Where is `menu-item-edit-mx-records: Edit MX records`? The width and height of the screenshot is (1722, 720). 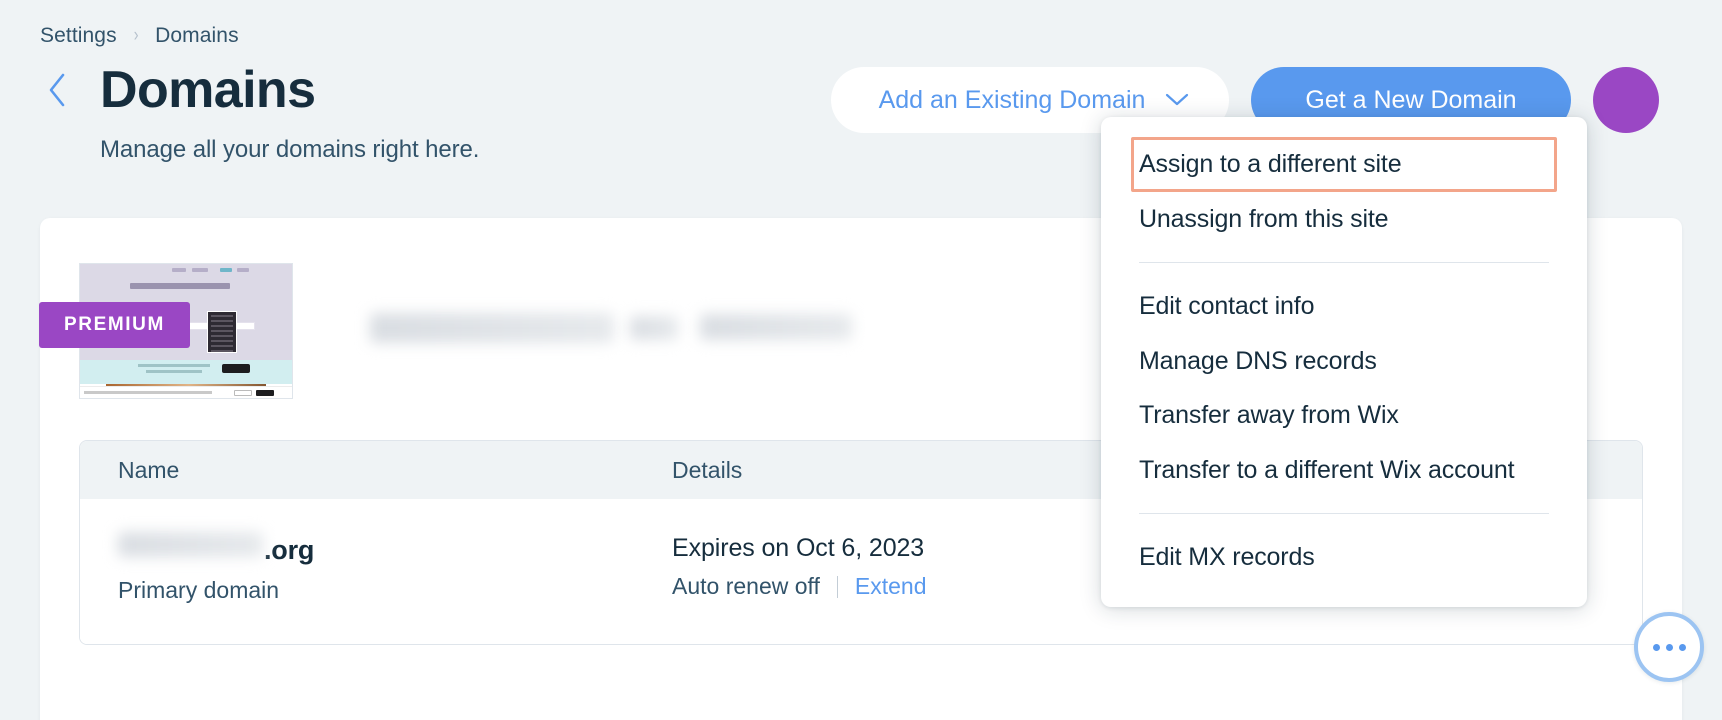 menu-item-edit-mx-records: Edit MX records is located at coordinates (1344, 557).